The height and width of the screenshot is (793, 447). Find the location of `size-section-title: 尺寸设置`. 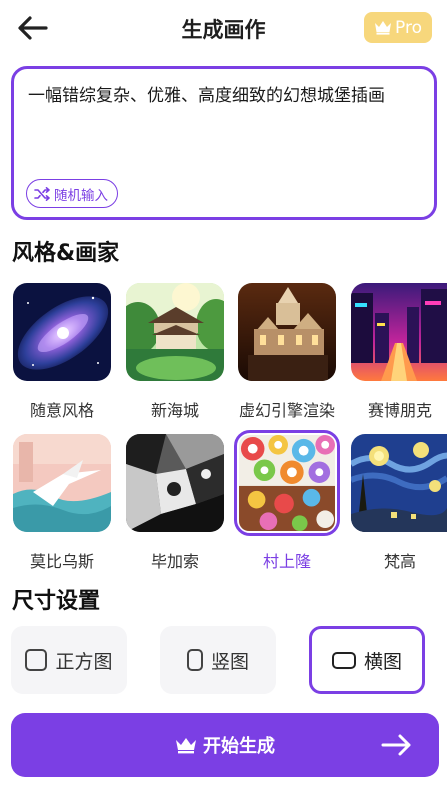

size-section-title: 尺寸设置 is located at coordinates (56, 601).